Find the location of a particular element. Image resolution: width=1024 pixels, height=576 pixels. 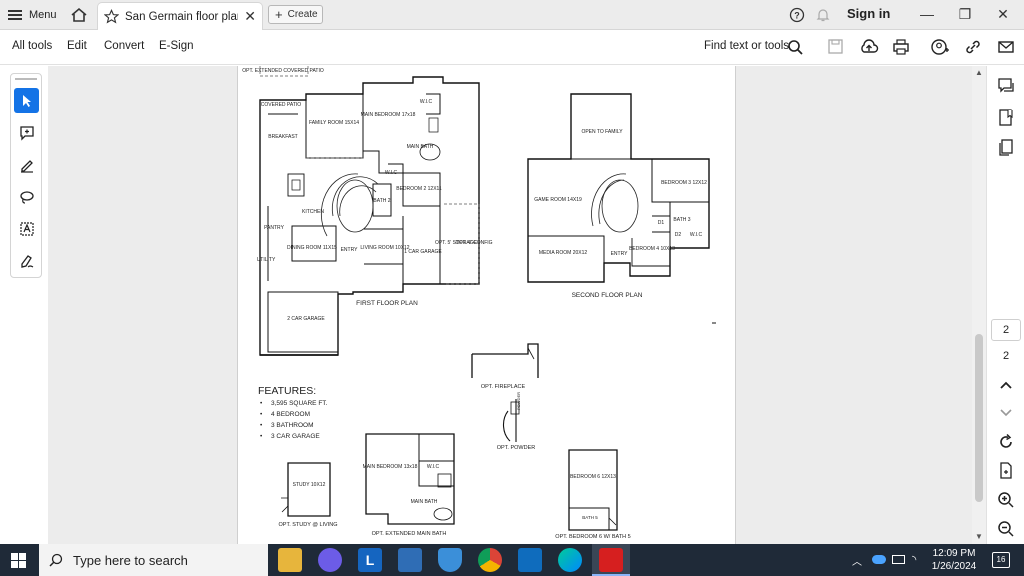

draw-tool-button is located at coordinates (26, 196).